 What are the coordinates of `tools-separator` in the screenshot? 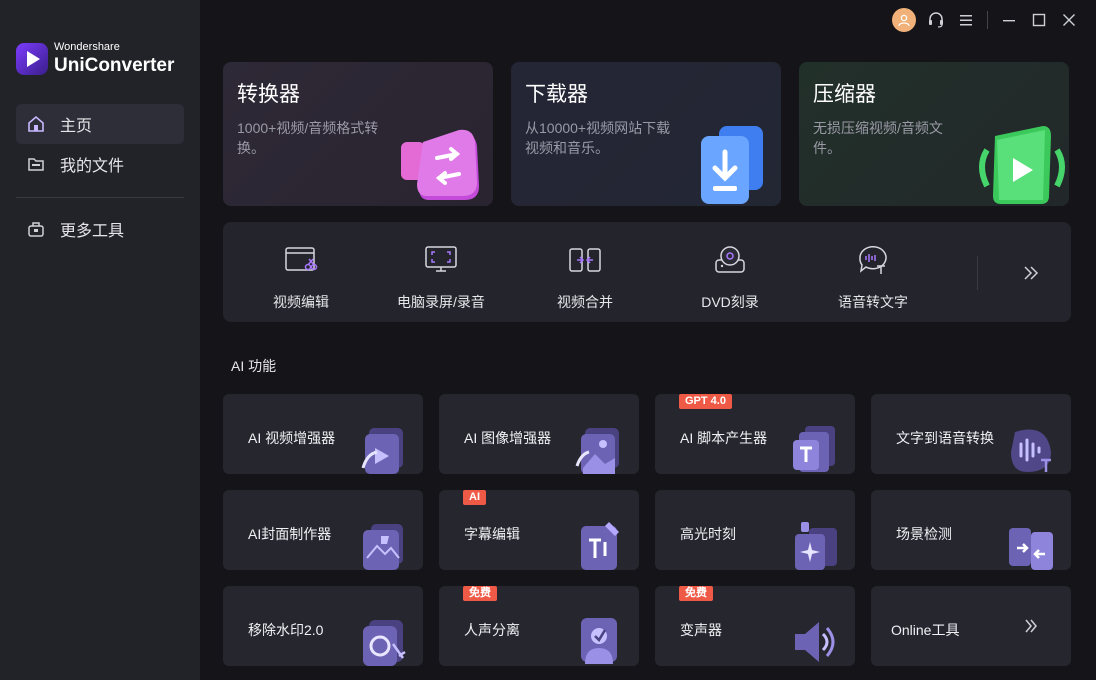 It's located at (977, 273).